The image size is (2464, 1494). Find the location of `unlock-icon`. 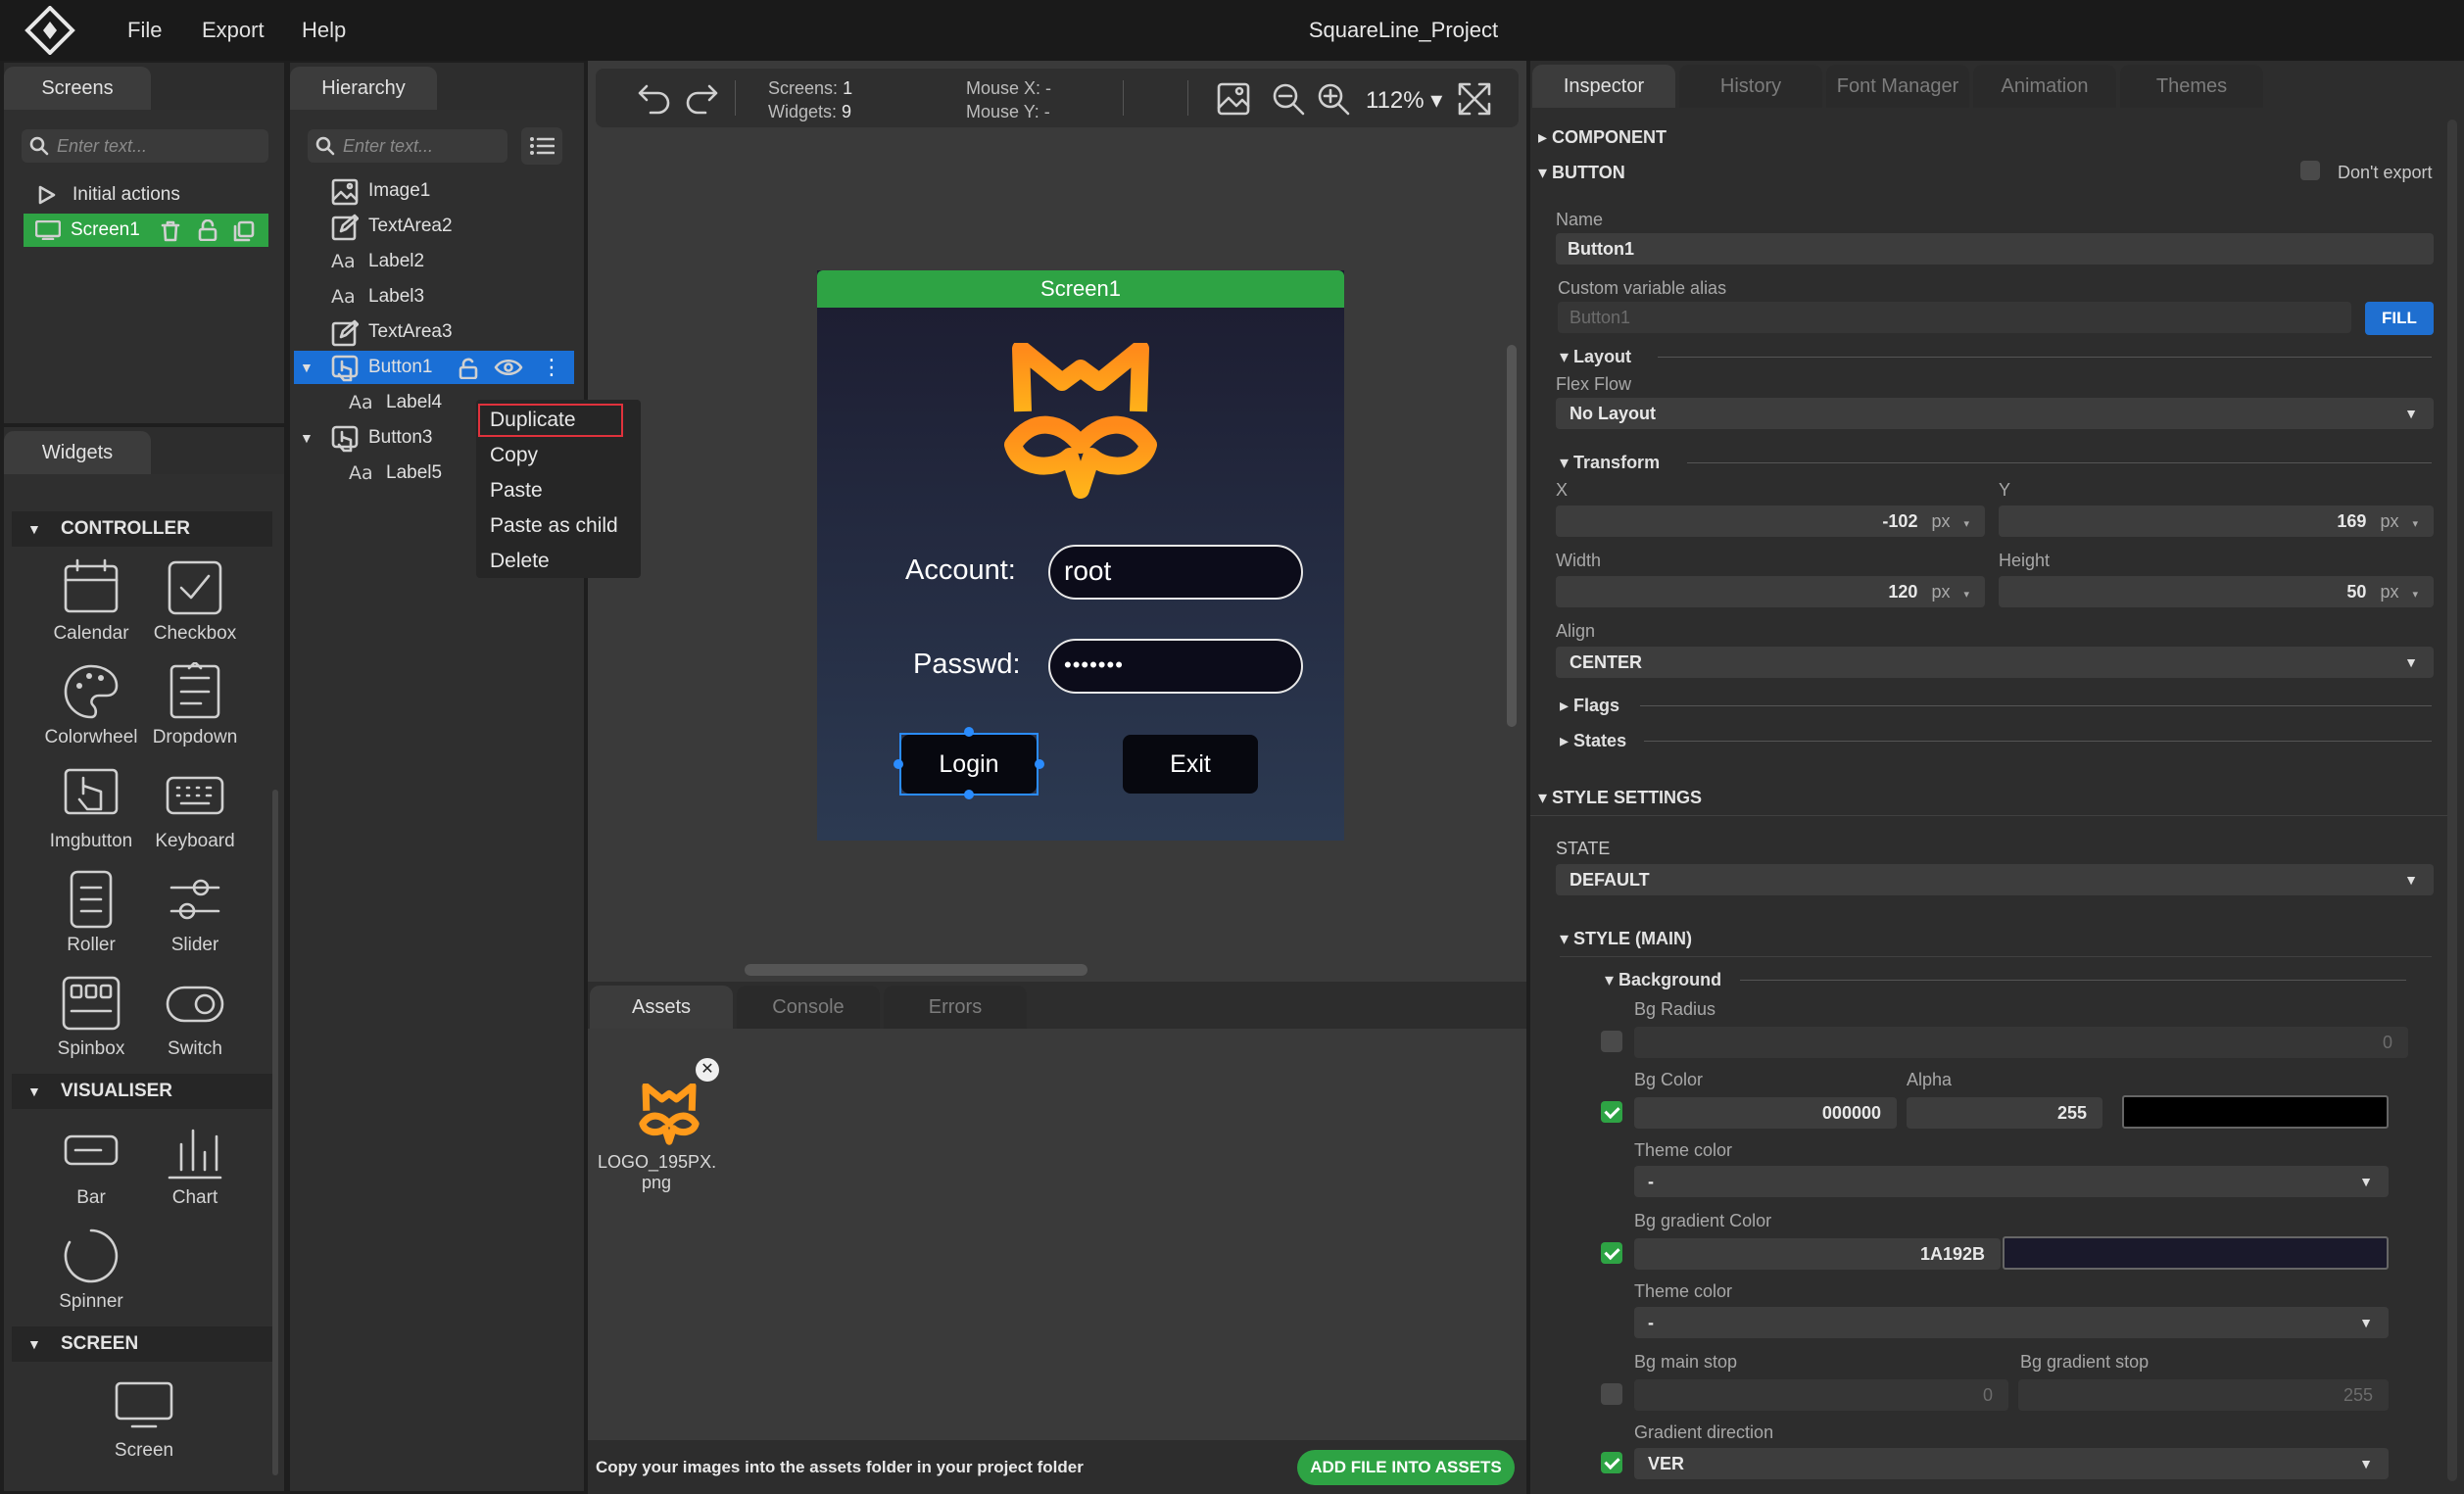

unlock-icon is located at coordinates (468, 368).